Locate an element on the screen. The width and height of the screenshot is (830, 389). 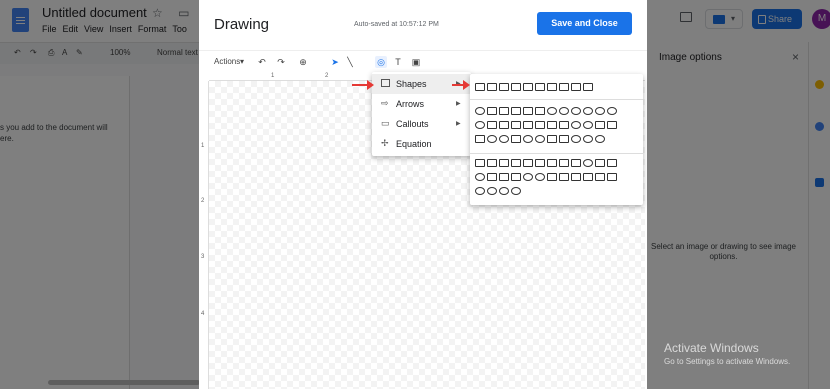
square-icon is located at coordinates (385, 83).